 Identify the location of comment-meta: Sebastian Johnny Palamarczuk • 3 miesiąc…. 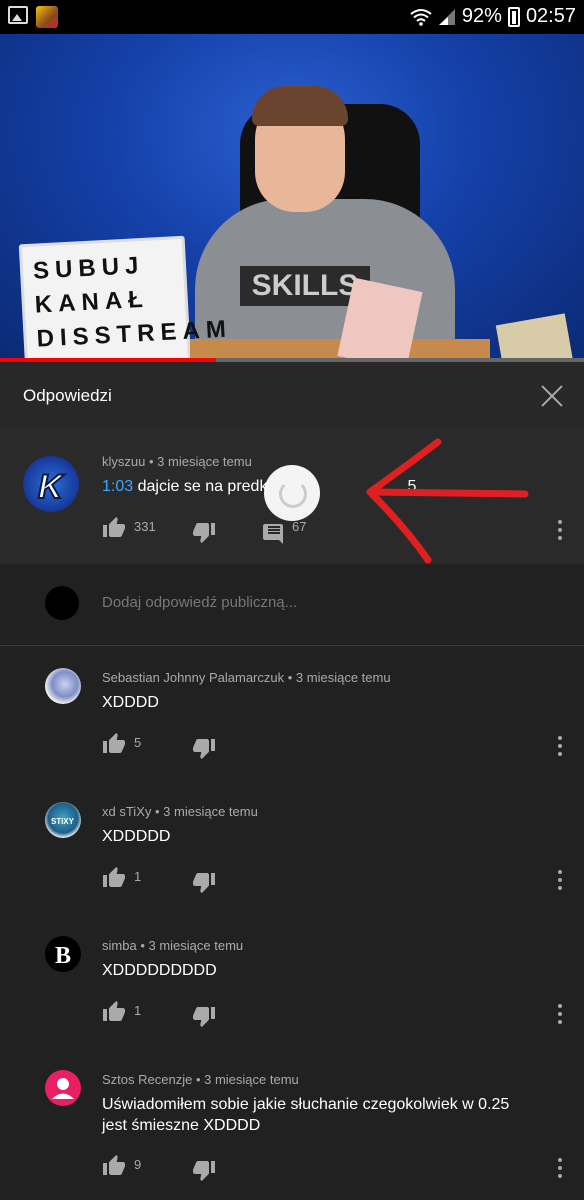
(246, 677).